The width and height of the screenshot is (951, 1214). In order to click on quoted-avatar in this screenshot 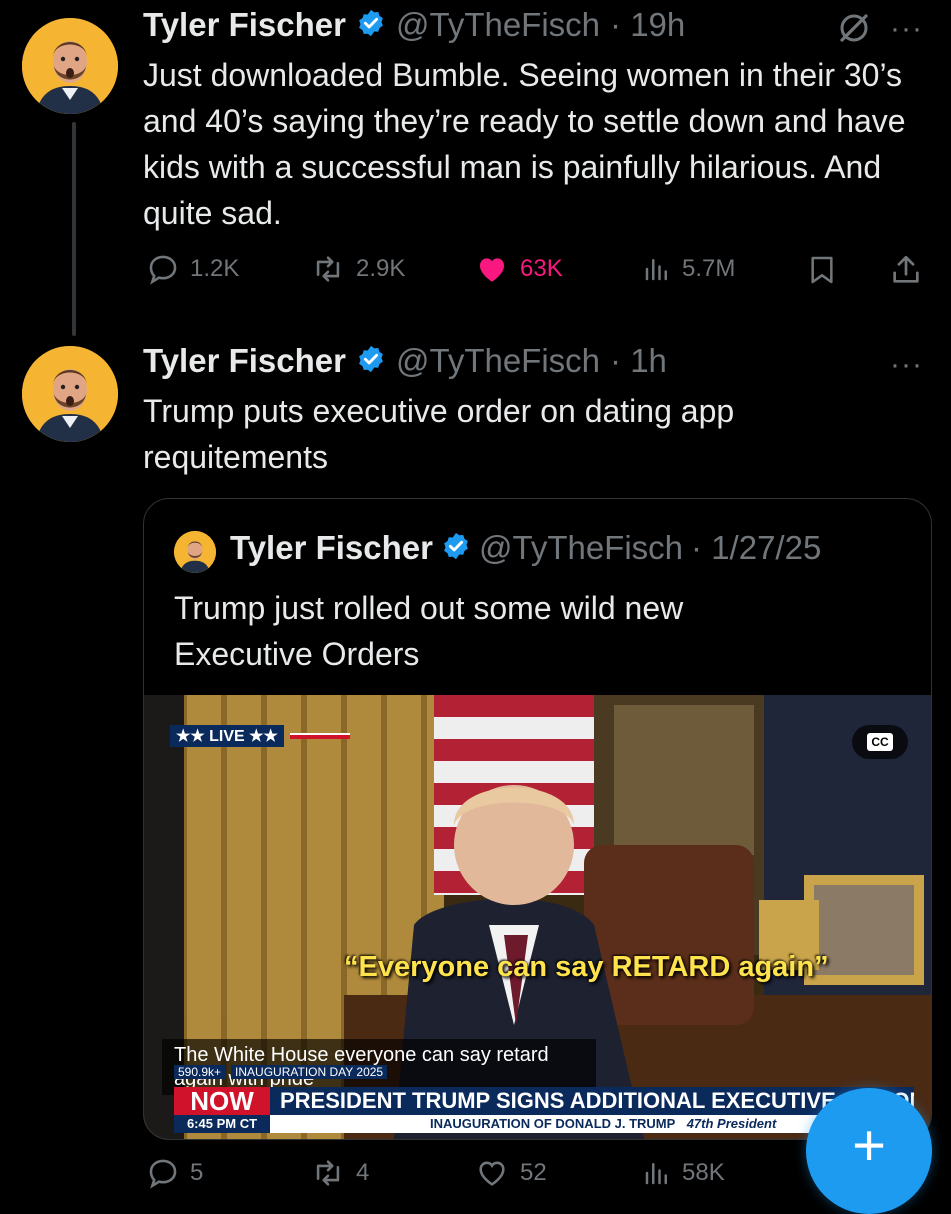, I will do `click(195, 552)`.